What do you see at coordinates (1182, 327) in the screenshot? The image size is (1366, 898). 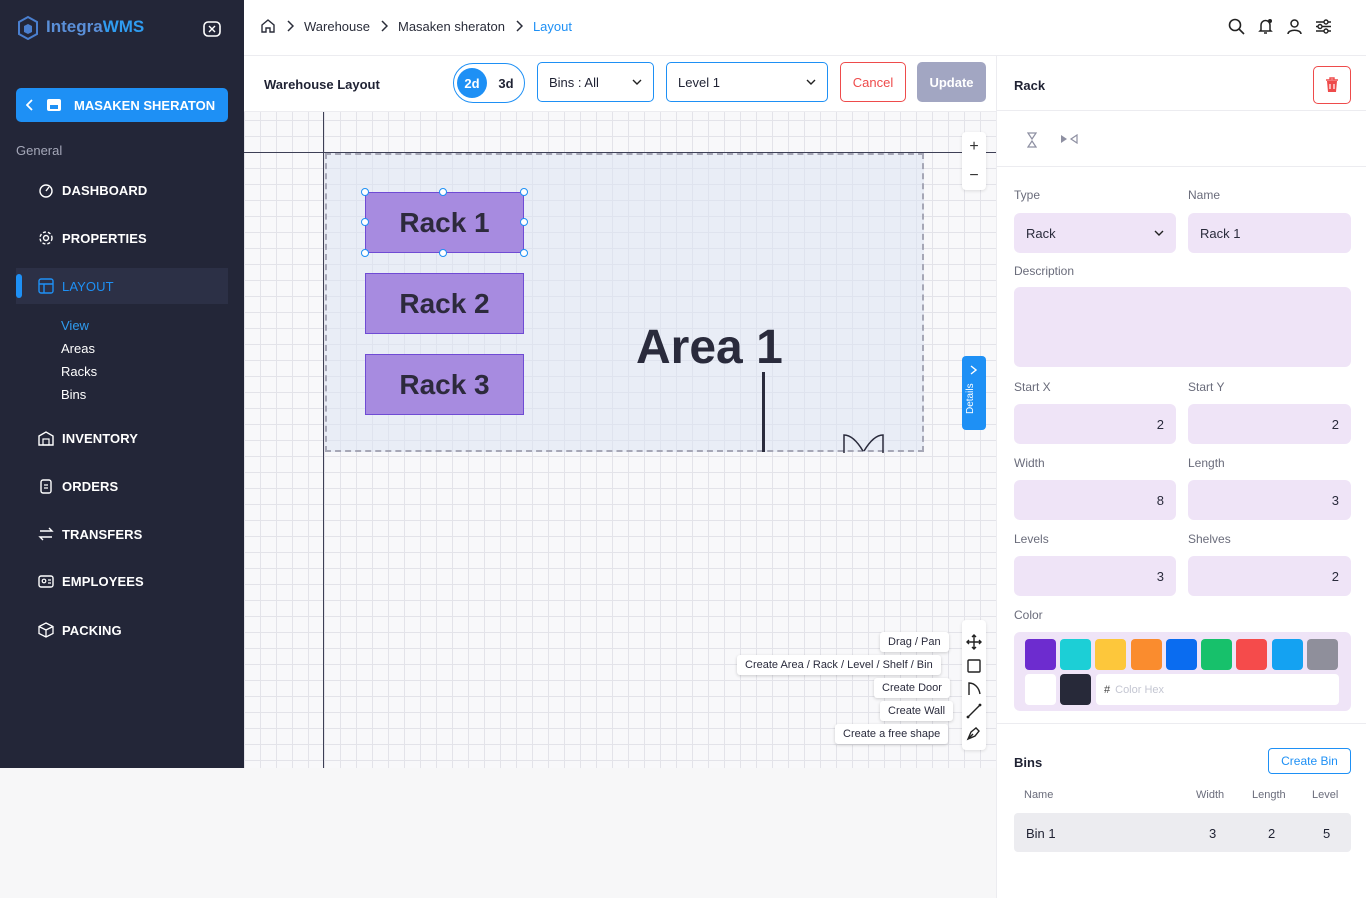 I see `description-textarea` at bounding box center [1182, 327].